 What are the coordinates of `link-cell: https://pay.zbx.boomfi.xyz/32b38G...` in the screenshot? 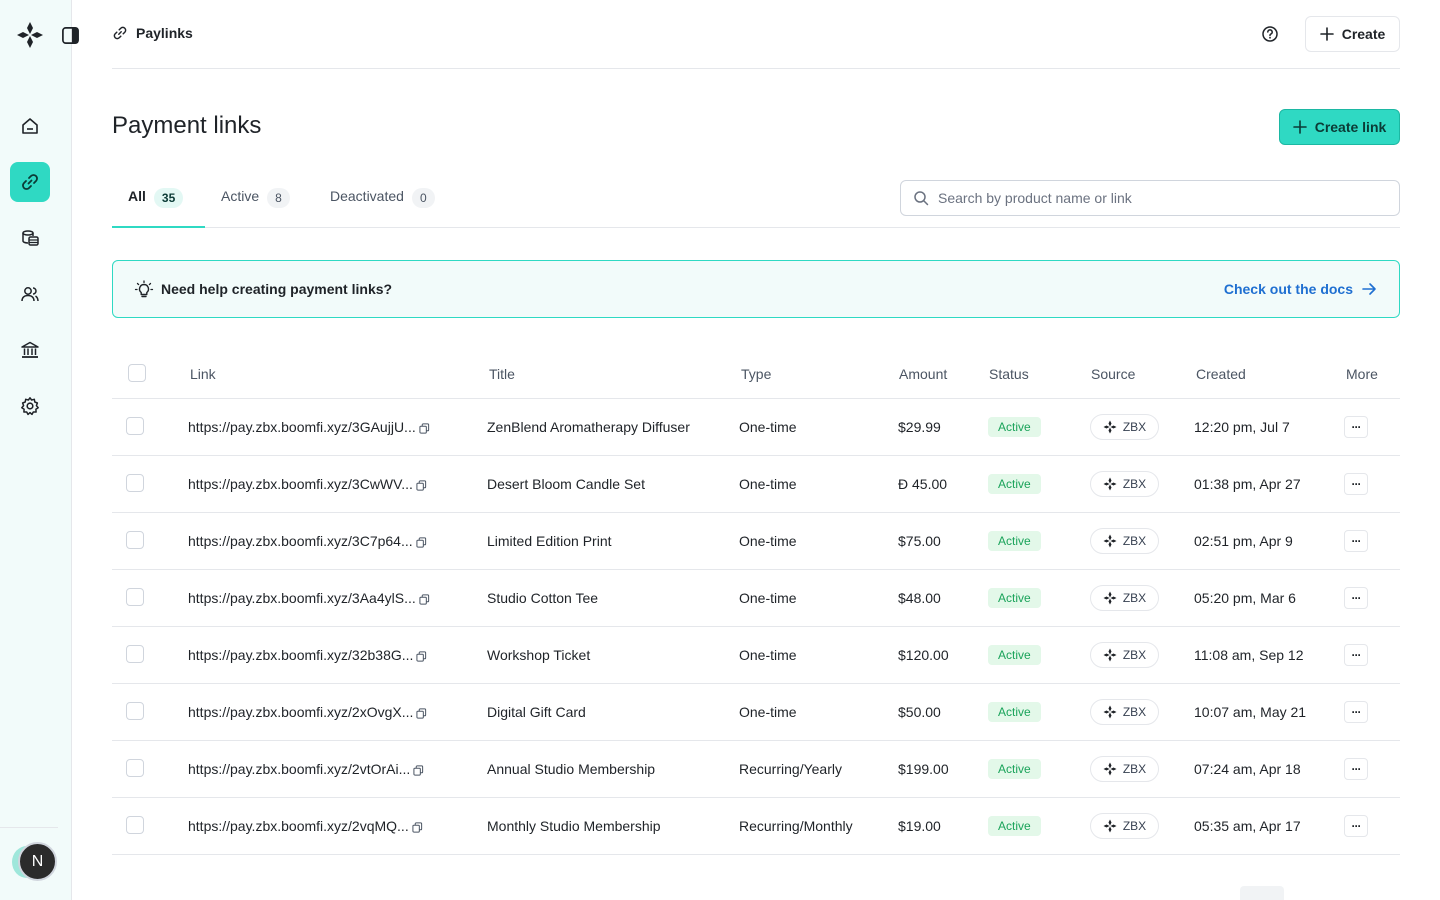 It's located at (307, 655).